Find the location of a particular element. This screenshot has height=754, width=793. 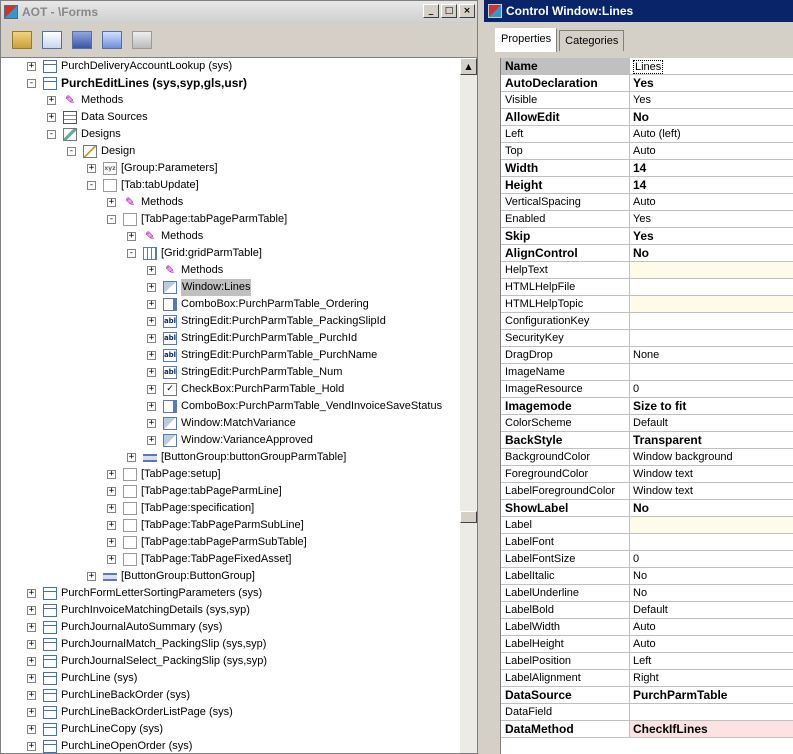

property-row: Enabled Yes is located at coordinates (647, 219).